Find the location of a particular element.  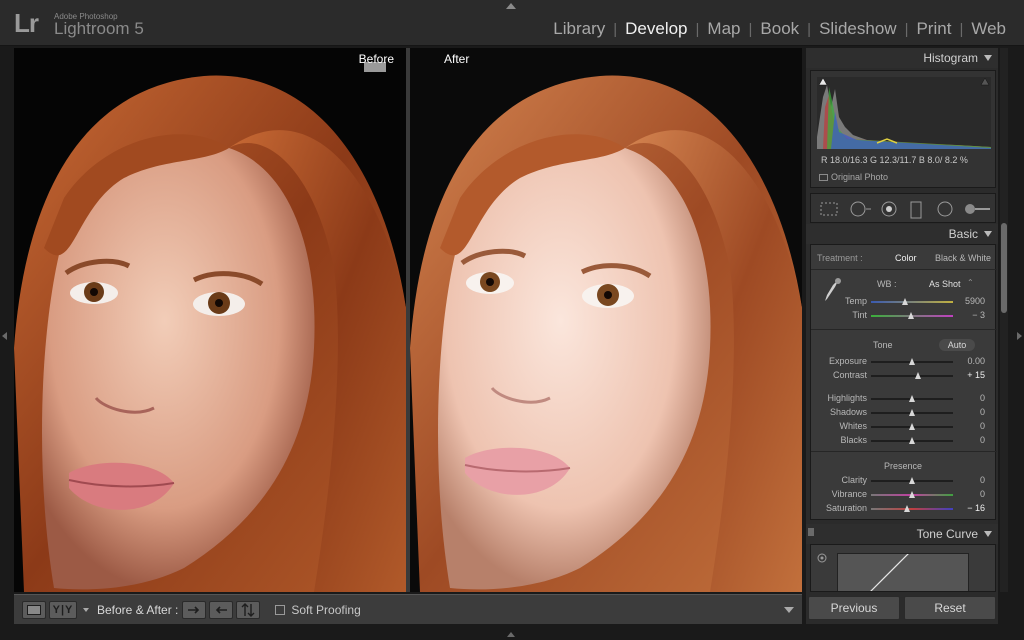

collapse-right-panel-icon is located at coordinates (1019, 336).